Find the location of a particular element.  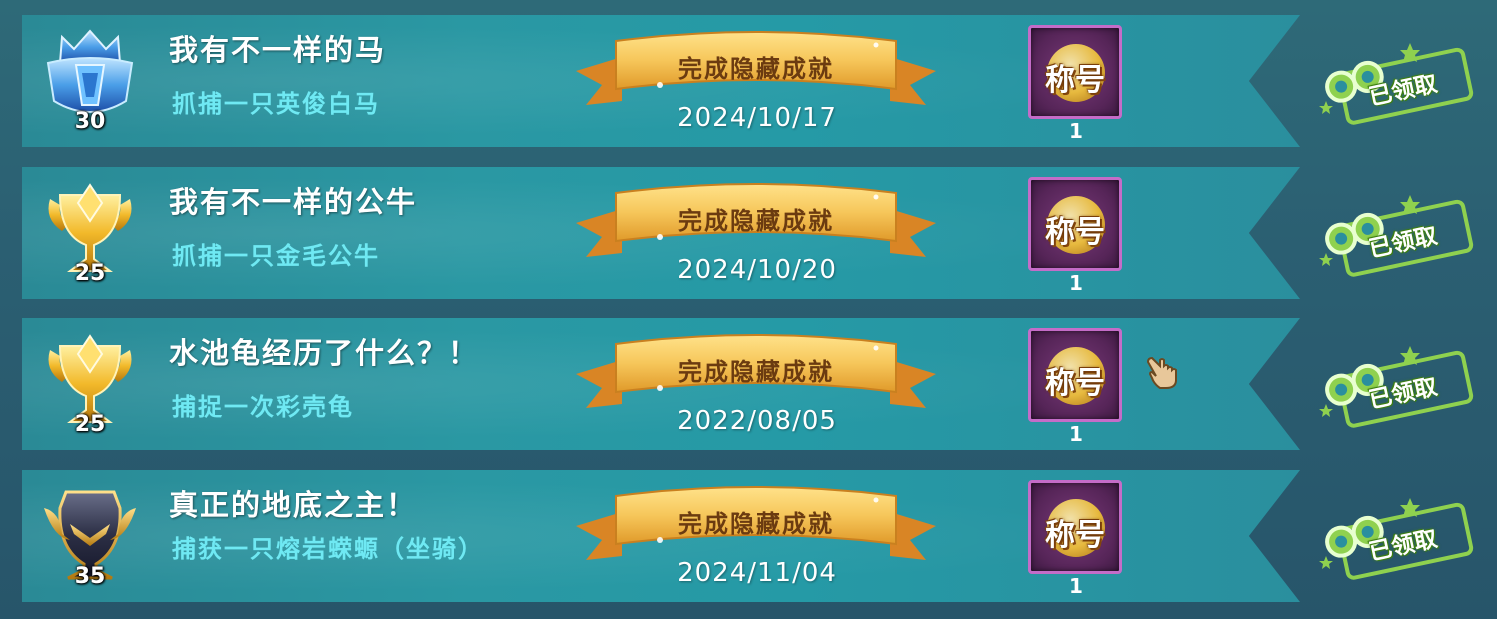

achievement-description: 抓捕一只金毛公牛 is located at coordinates (276, 256).